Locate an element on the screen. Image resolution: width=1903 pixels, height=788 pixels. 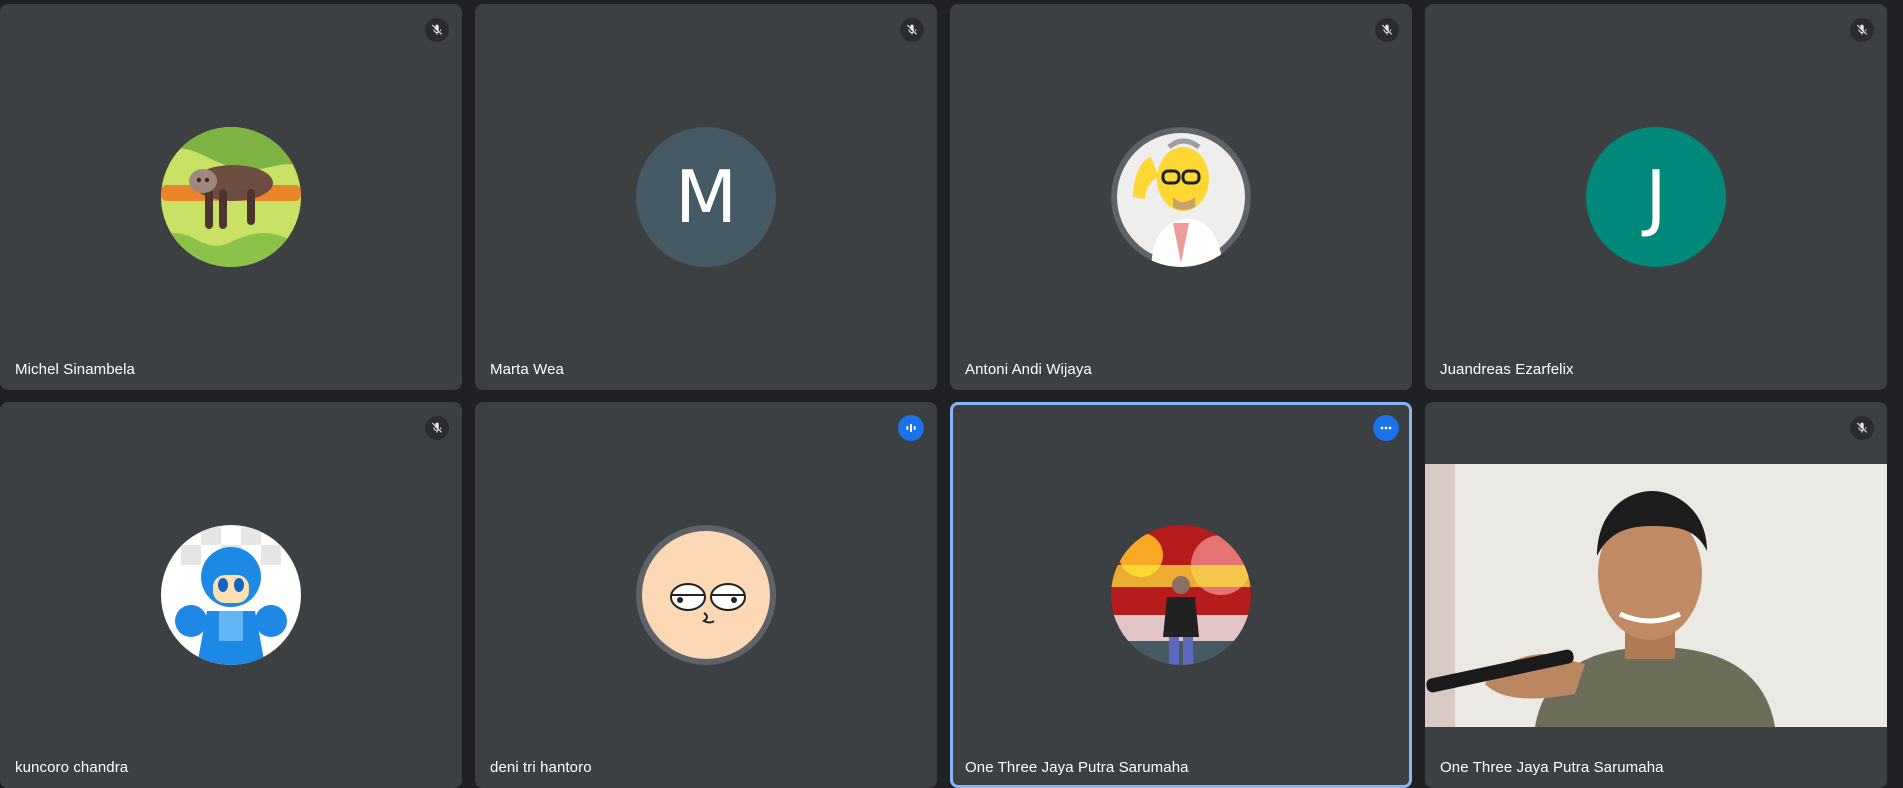
video-feed is located at coordinates (1656, 595).